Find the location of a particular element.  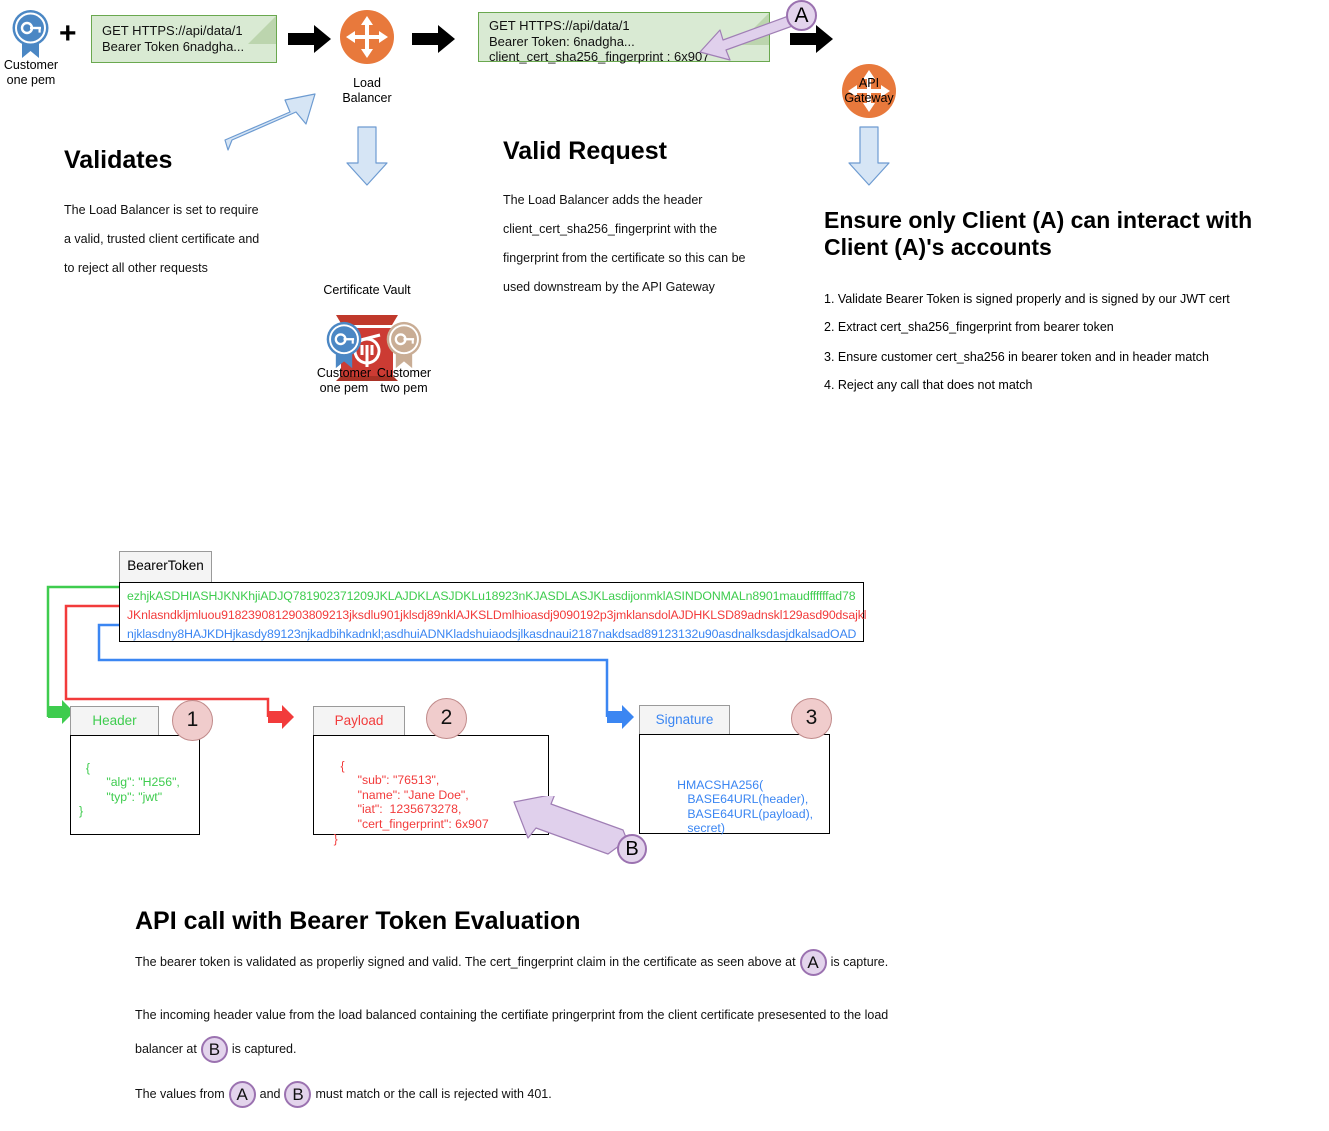

load-balancer-icon is located at coordinates (367, 37).